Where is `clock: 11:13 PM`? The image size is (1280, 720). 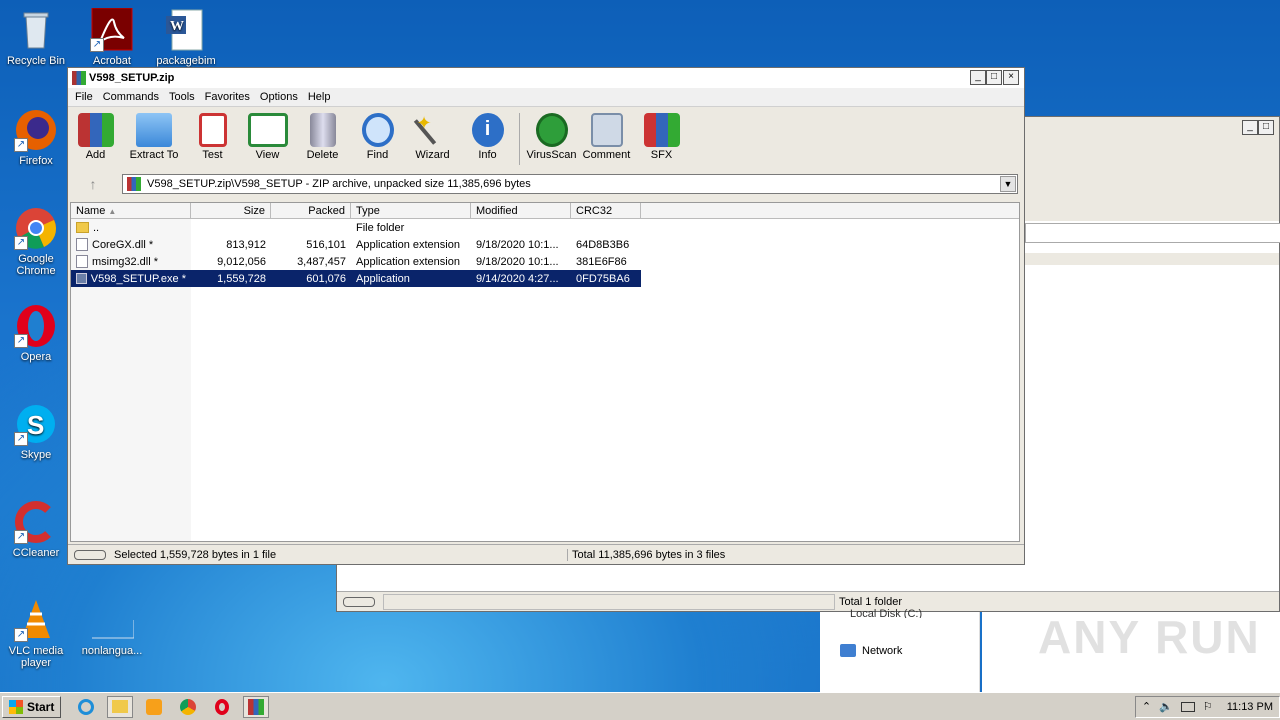 clock: 11:13 PM is located at coordinates (1250, 707).